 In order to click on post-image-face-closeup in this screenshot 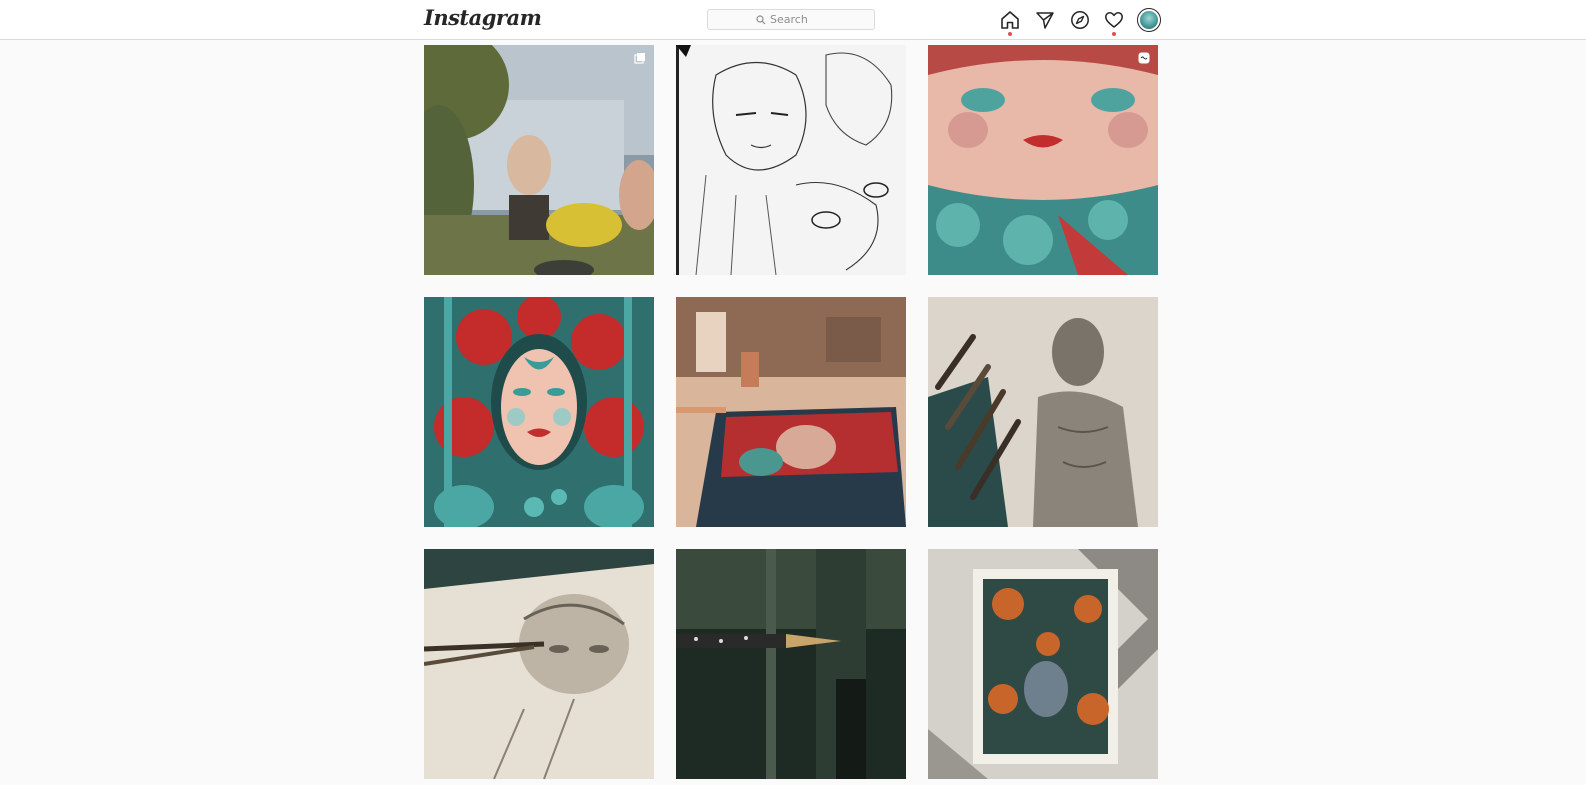, I will do `click(1043, 160)`.